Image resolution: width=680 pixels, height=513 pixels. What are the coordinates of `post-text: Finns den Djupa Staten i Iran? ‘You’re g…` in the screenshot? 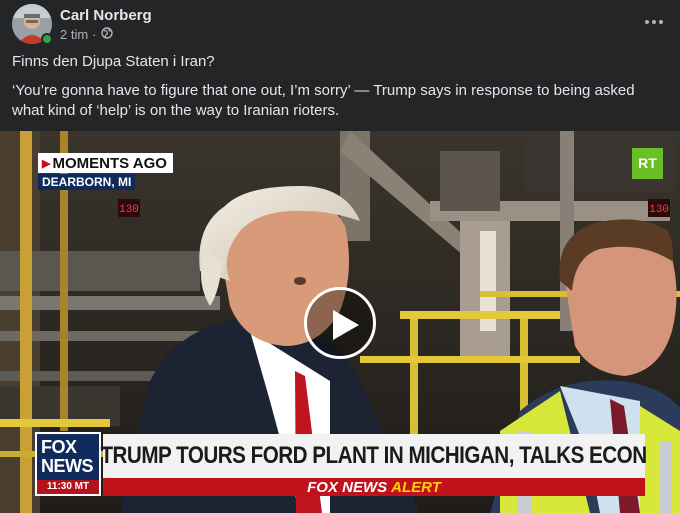 It's located at (337, 91).